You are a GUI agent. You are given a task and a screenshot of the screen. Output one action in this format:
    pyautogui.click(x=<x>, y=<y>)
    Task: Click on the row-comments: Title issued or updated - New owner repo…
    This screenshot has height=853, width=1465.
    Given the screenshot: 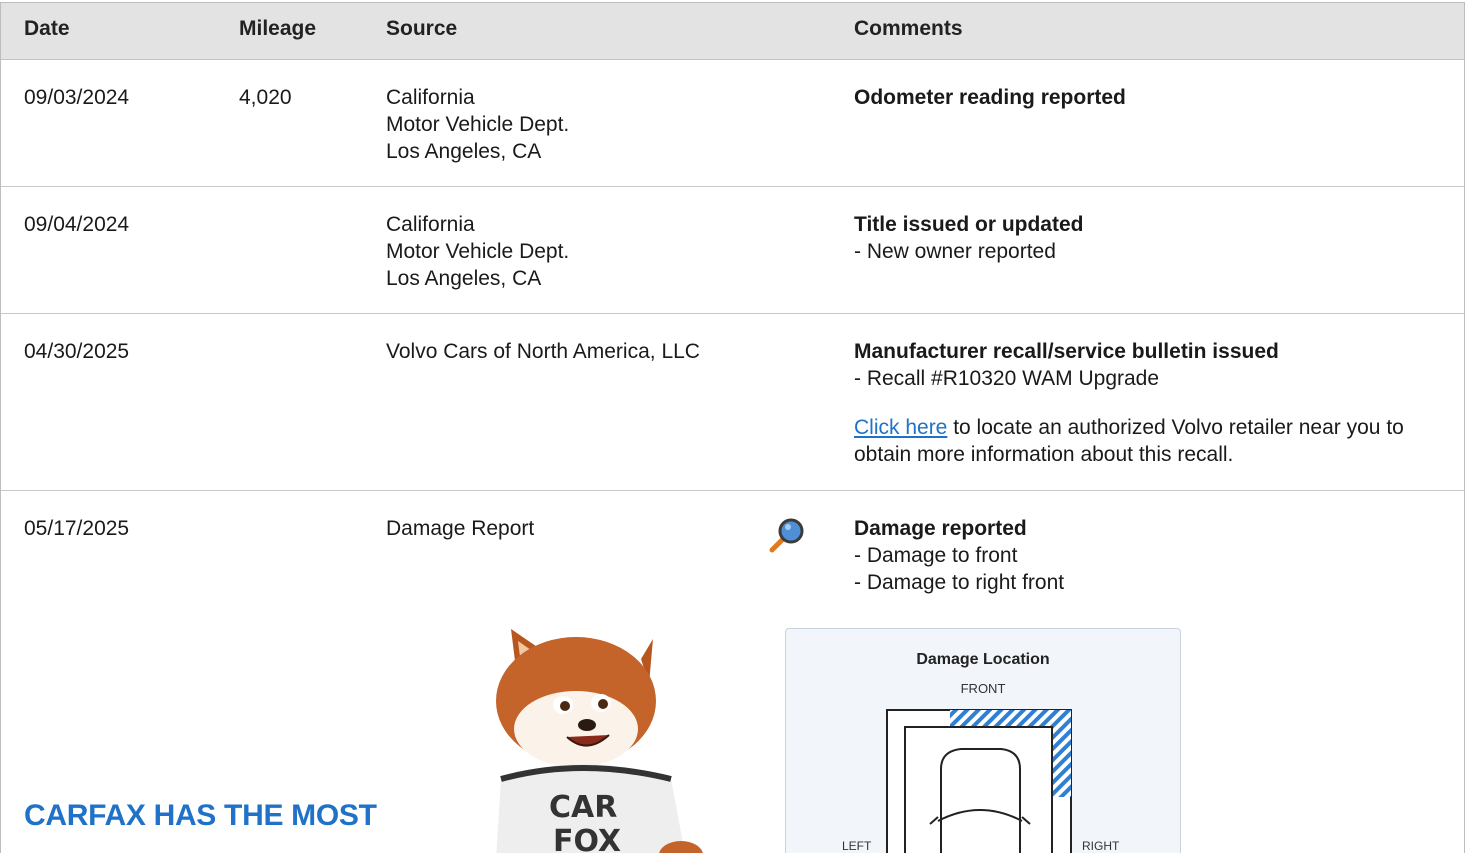 What is the action you would take?
    pyautogui.click(x=1154, y=238)
    